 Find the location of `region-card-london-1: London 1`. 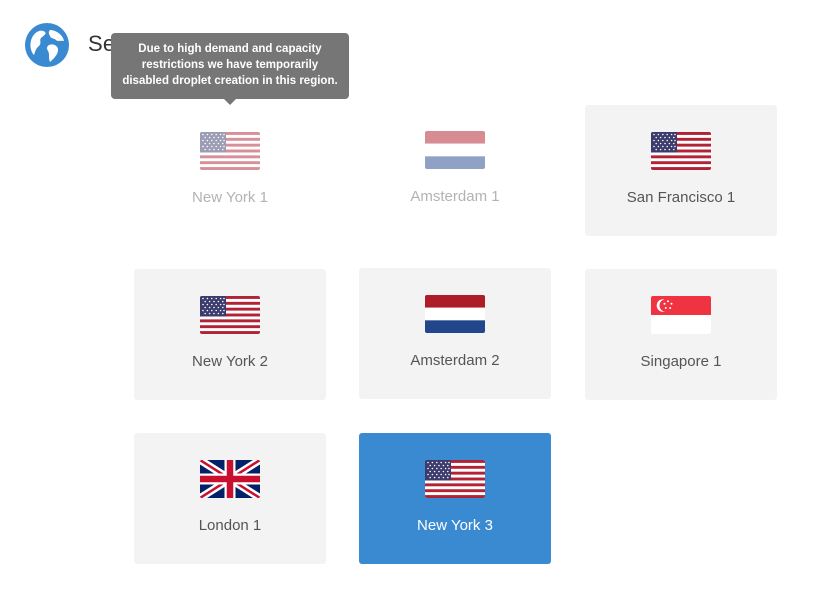

region-card-london-1: London 1 is located at coordinates (230, 498).